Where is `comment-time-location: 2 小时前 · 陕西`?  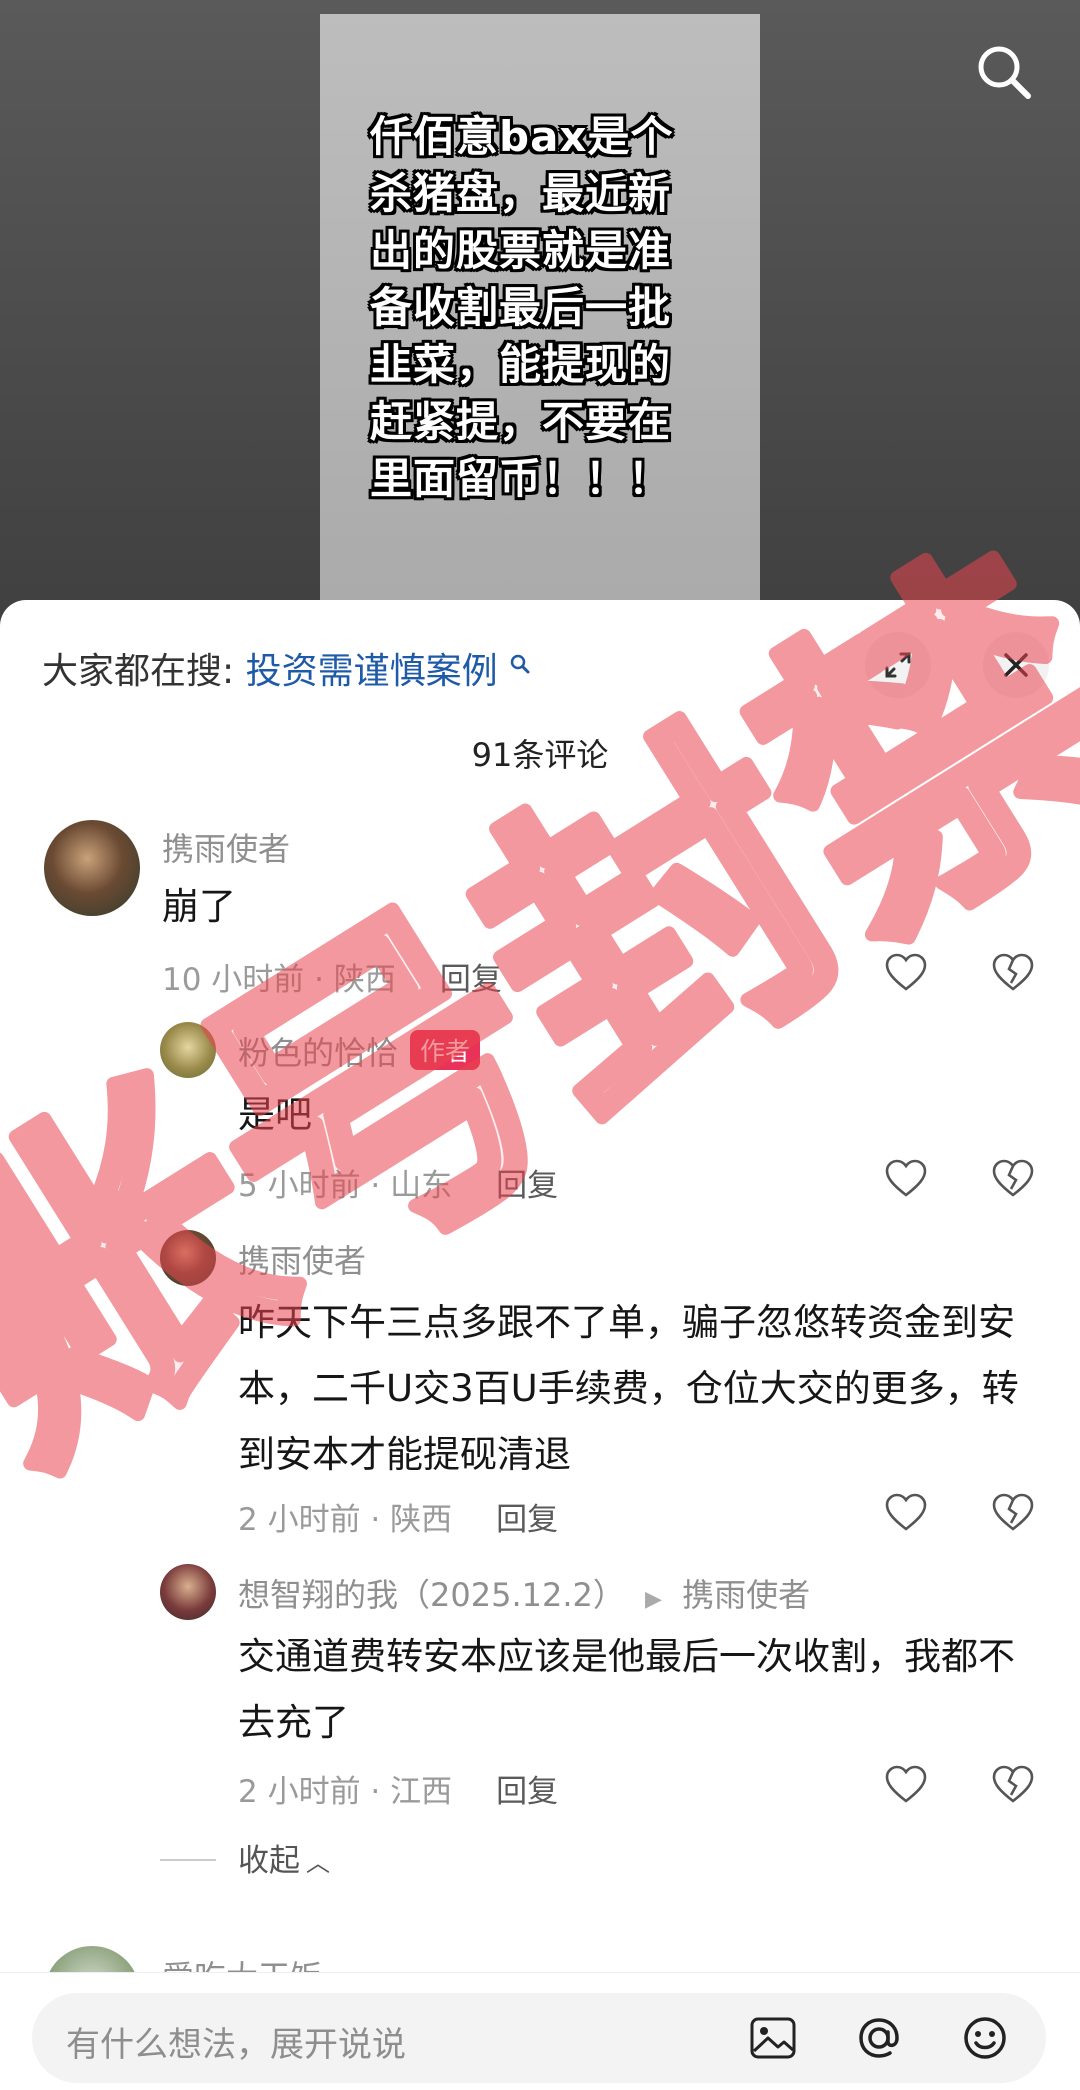 comment-time-location: 2 小时前 · 陕西 is located at coordinates (345, 1520).